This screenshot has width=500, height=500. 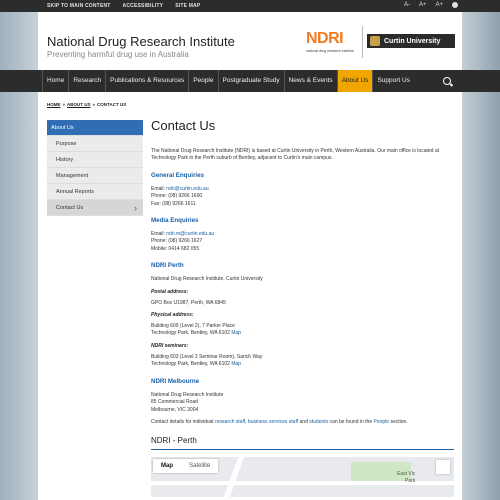 What do you see at coordinates (170, 291) in the screenshot?
I see `postal-address-label: Postal address:` at bounding box center [170, 291].